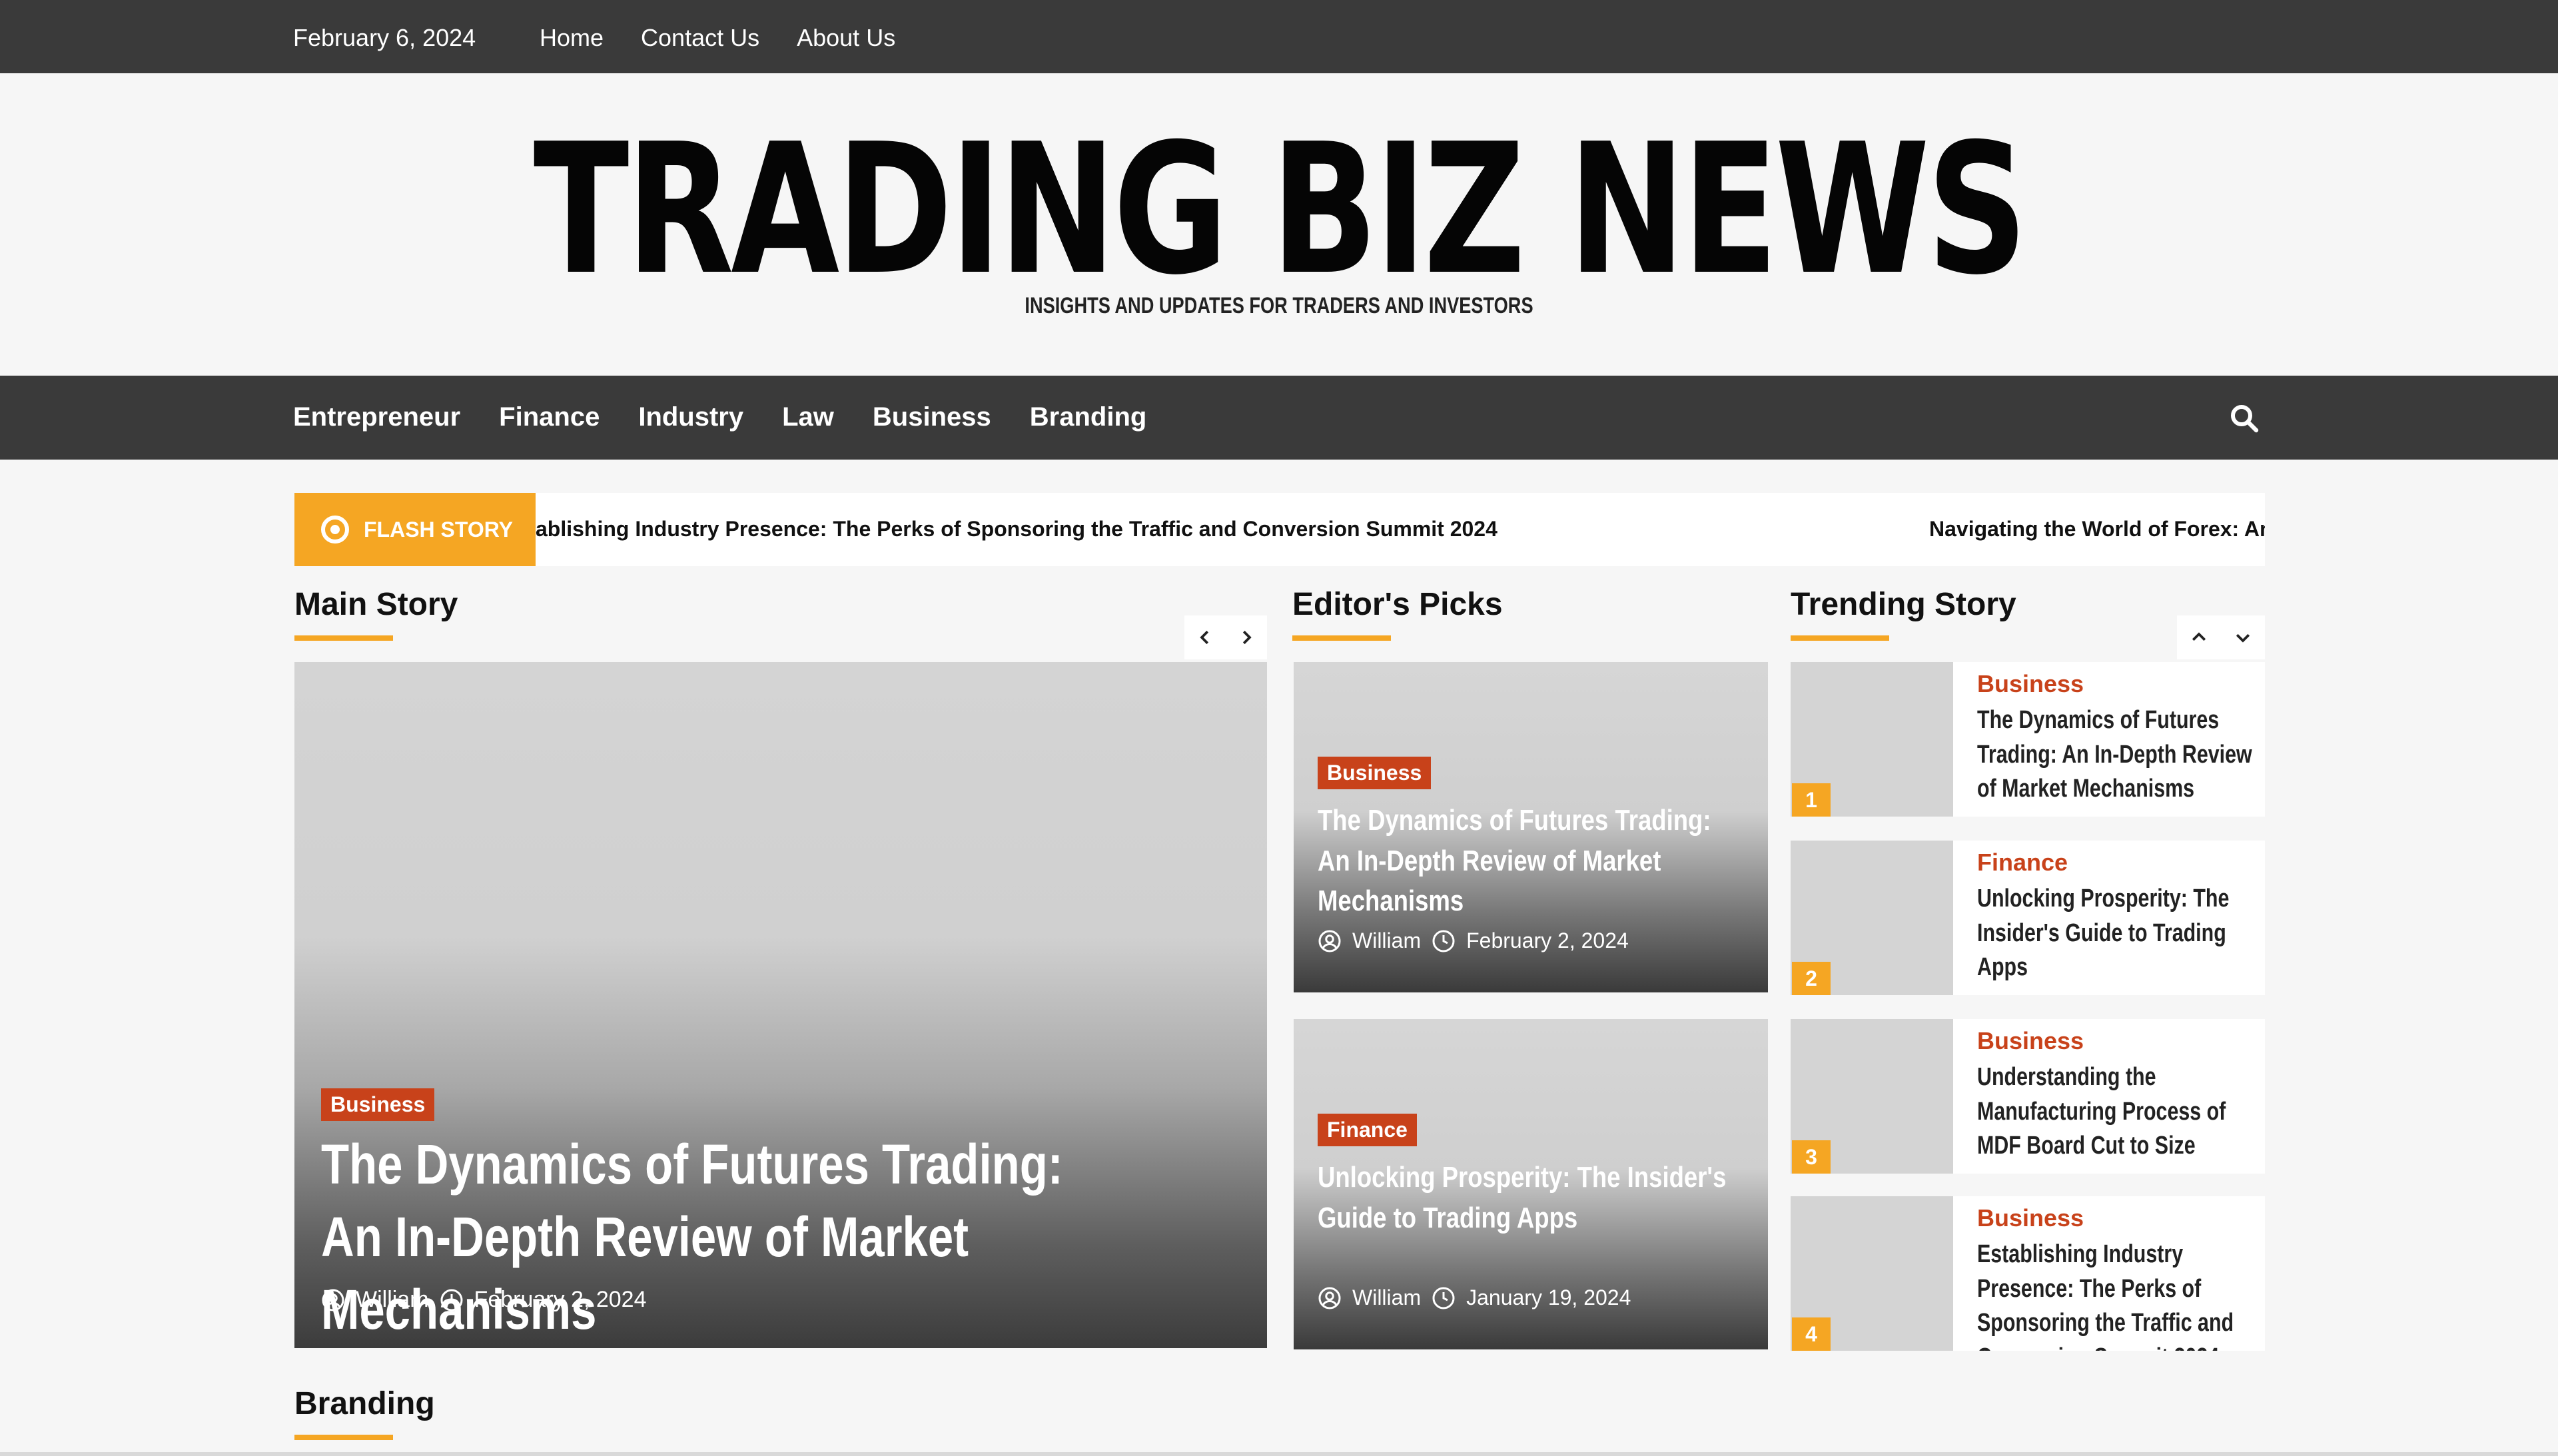 The image size is (2558, 1456). Describe the element at coordinates (1367, 1130) in the screenshot. I see `category-badge: Finance` at that location.